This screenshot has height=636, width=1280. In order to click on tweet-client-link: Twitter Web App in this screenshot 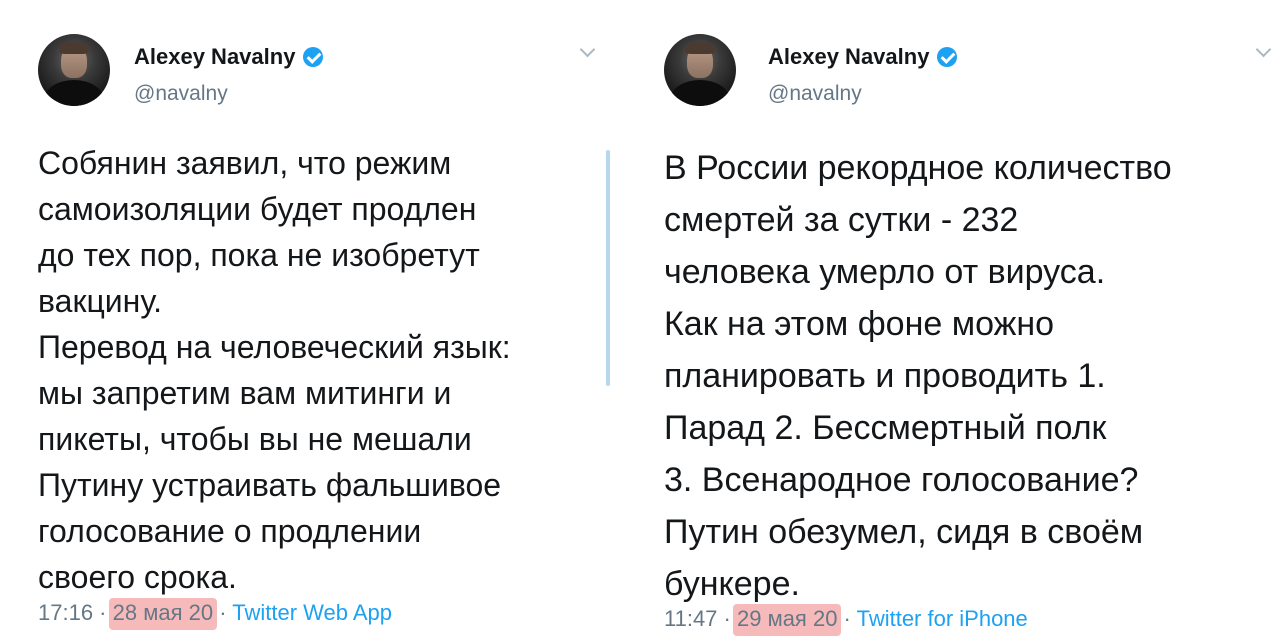, I will do `click(312, 612)`.